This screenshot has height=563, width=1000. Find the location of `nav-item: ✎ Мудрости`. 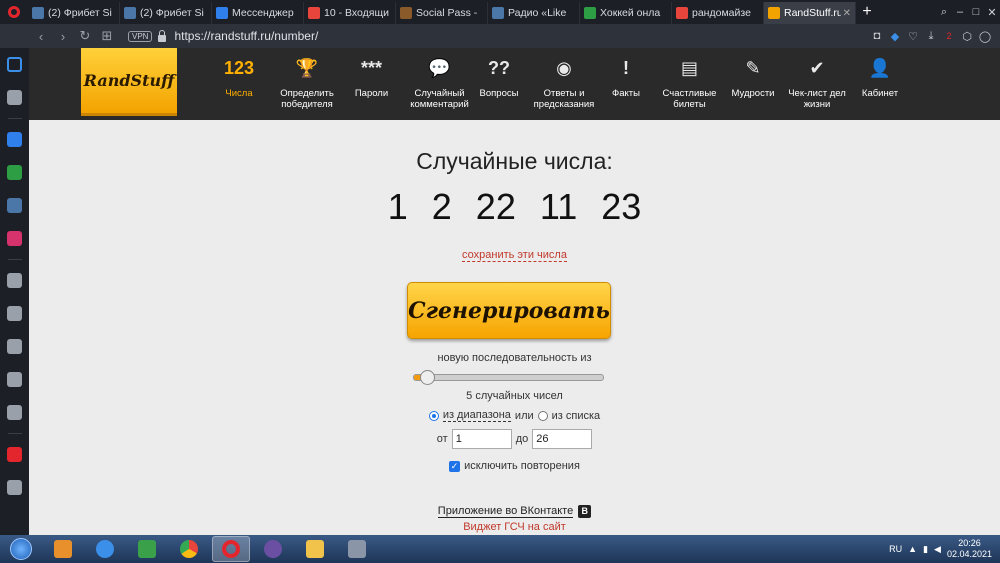

nav-item: ✎ Мудрости is located at coordinates (753, 84).